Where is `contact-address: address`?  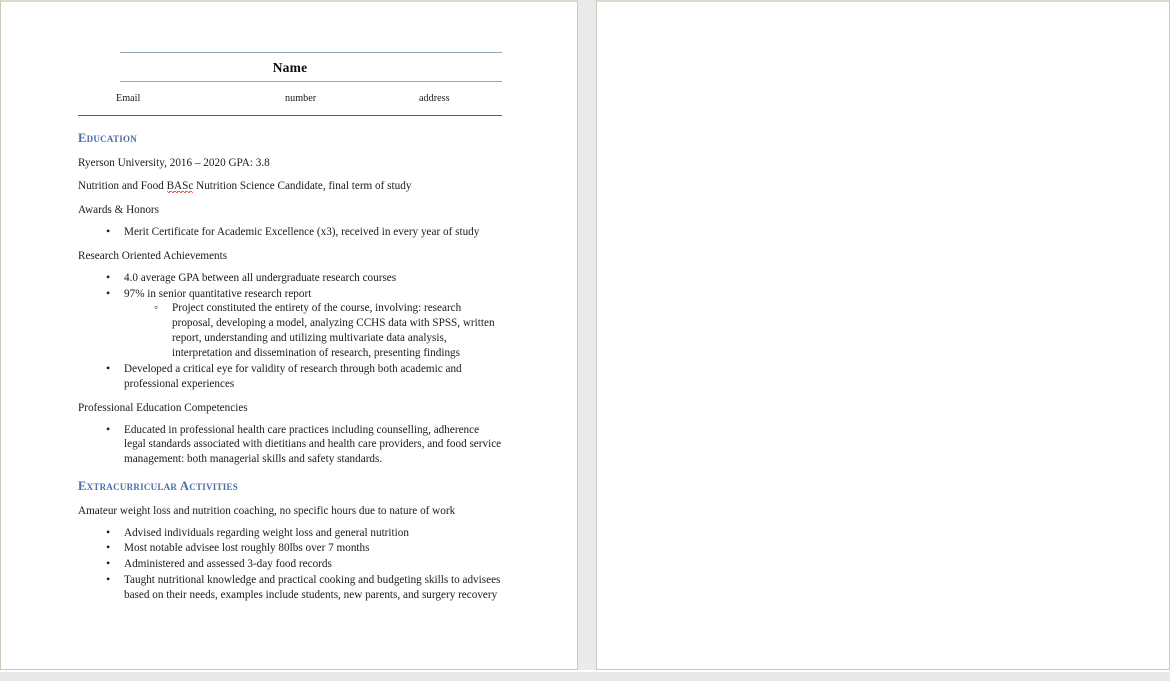 contact-address: address is located at coordinates (434, 98).